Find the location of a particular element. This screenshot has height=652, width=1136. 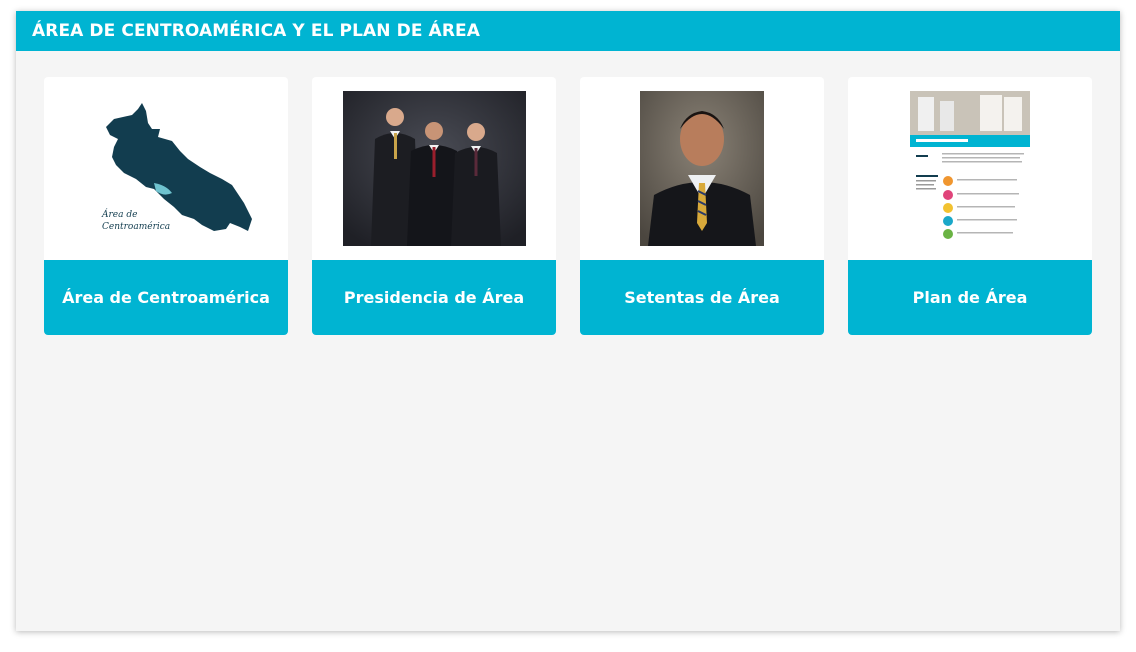

map-caption-line2: Centroamérica is located at coordinates (136, 226).